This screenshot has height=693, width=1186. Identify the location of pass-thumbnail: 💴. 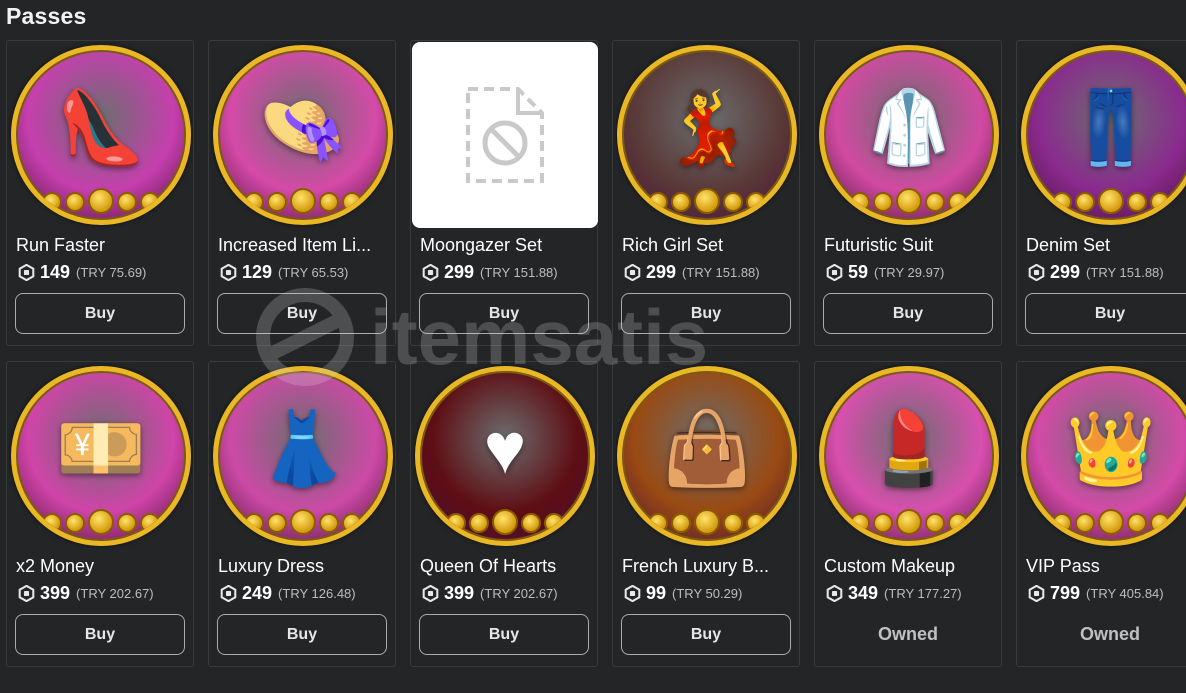
(101, 456).